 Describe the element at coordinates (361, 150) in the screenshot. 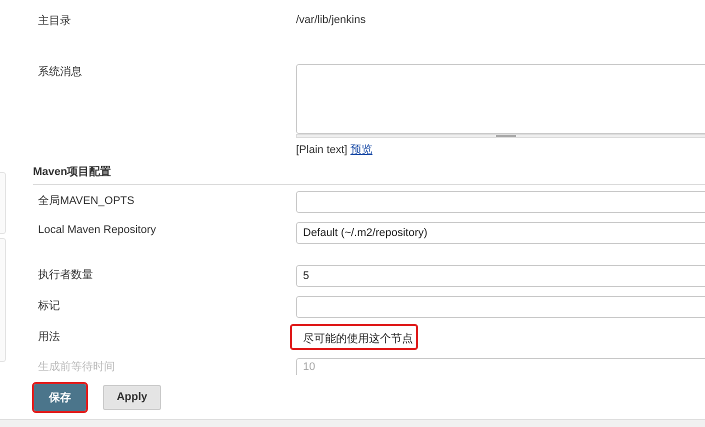

I see `preview-link: 预览` at that location.